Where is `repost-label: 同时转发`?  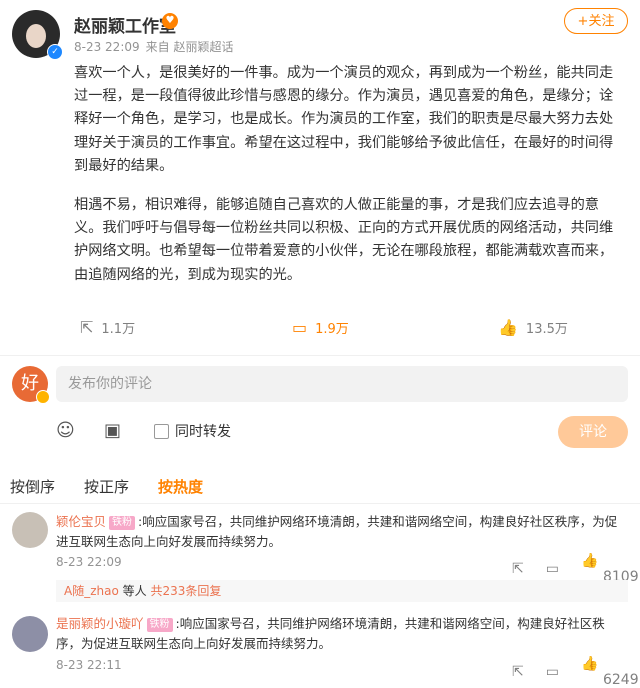
repost-label: 同时转发 is located at coordinates (203, 432).